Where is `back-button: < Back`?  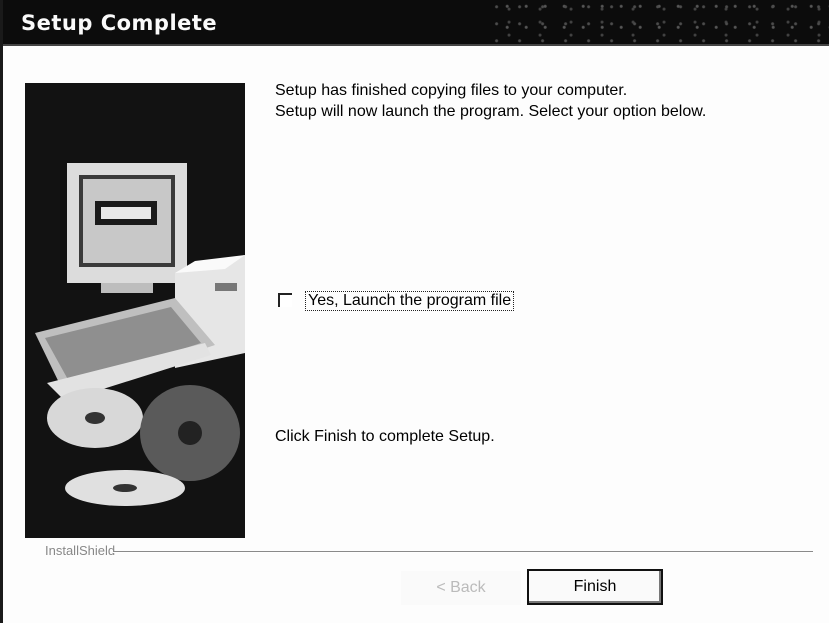 back-button: < Back is located at coordinates (461, 588).